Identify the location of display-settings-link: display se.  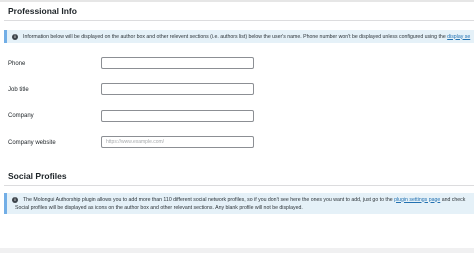
(458, 37).